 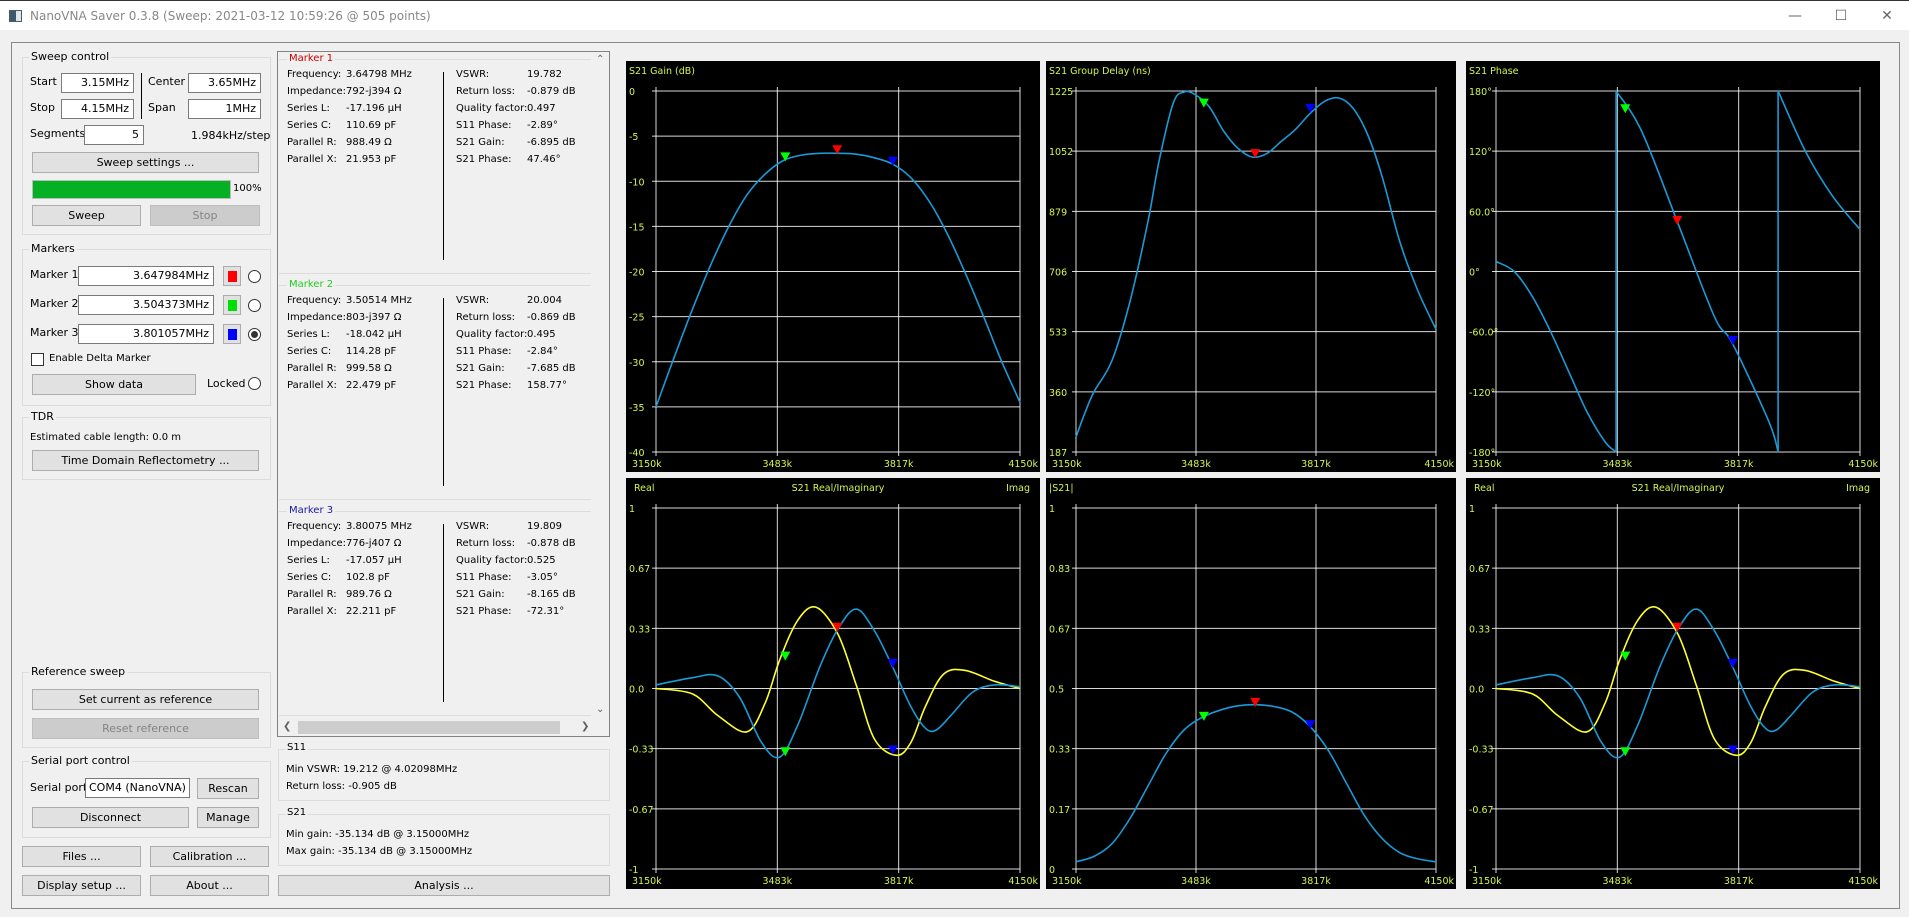 I want to click on y-tick-label: 0.83, so click(x=1059, y=569).